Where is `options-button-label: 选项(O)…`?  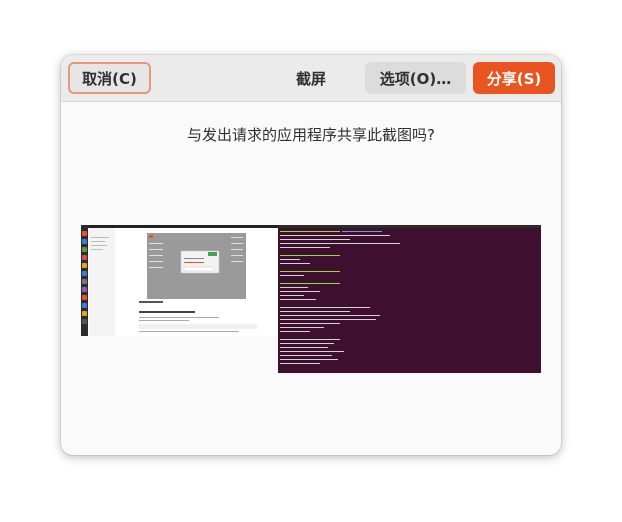 options-button-label: 选项(O)… is located at coordinates (415, 78).